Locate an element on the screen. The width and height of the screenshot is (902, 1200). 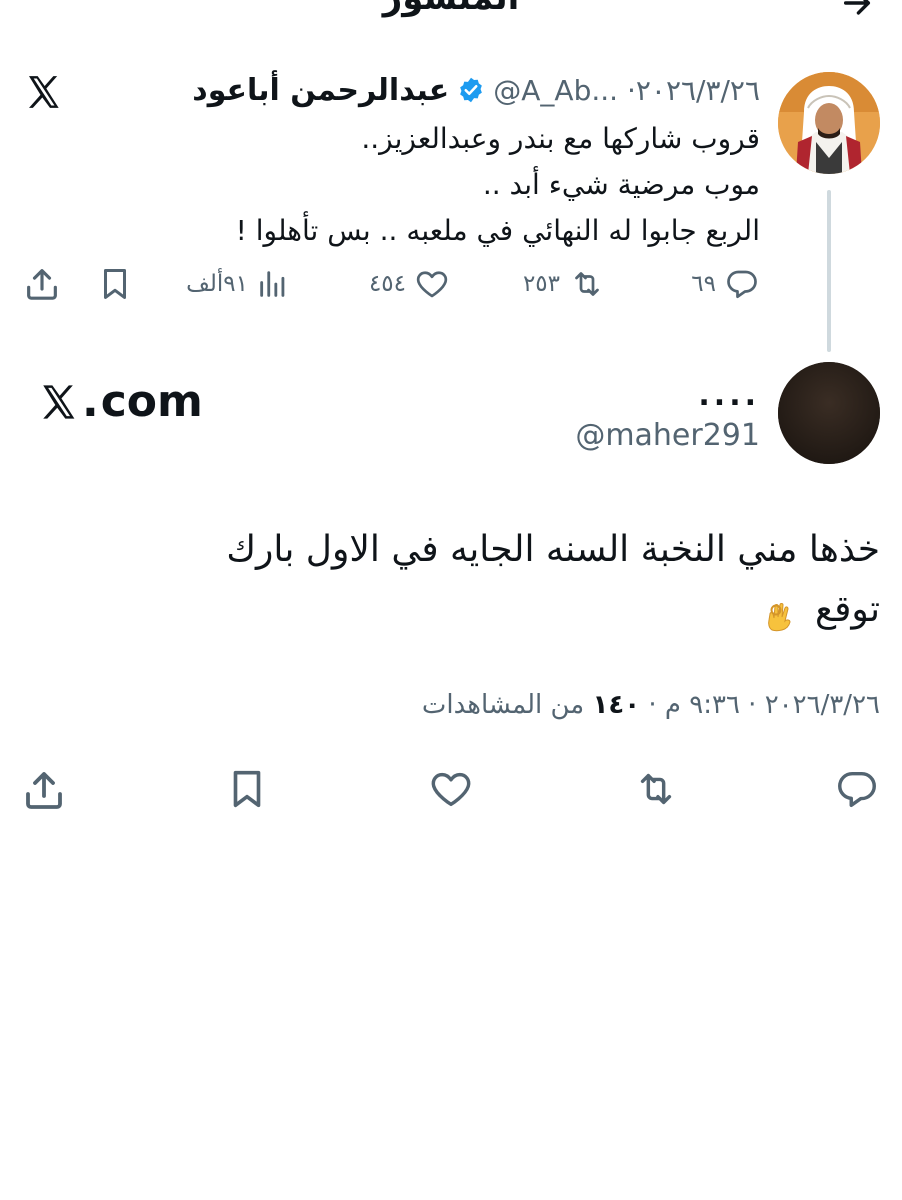
reply-text-line-2: توقع is located at coordinates (450, 610).